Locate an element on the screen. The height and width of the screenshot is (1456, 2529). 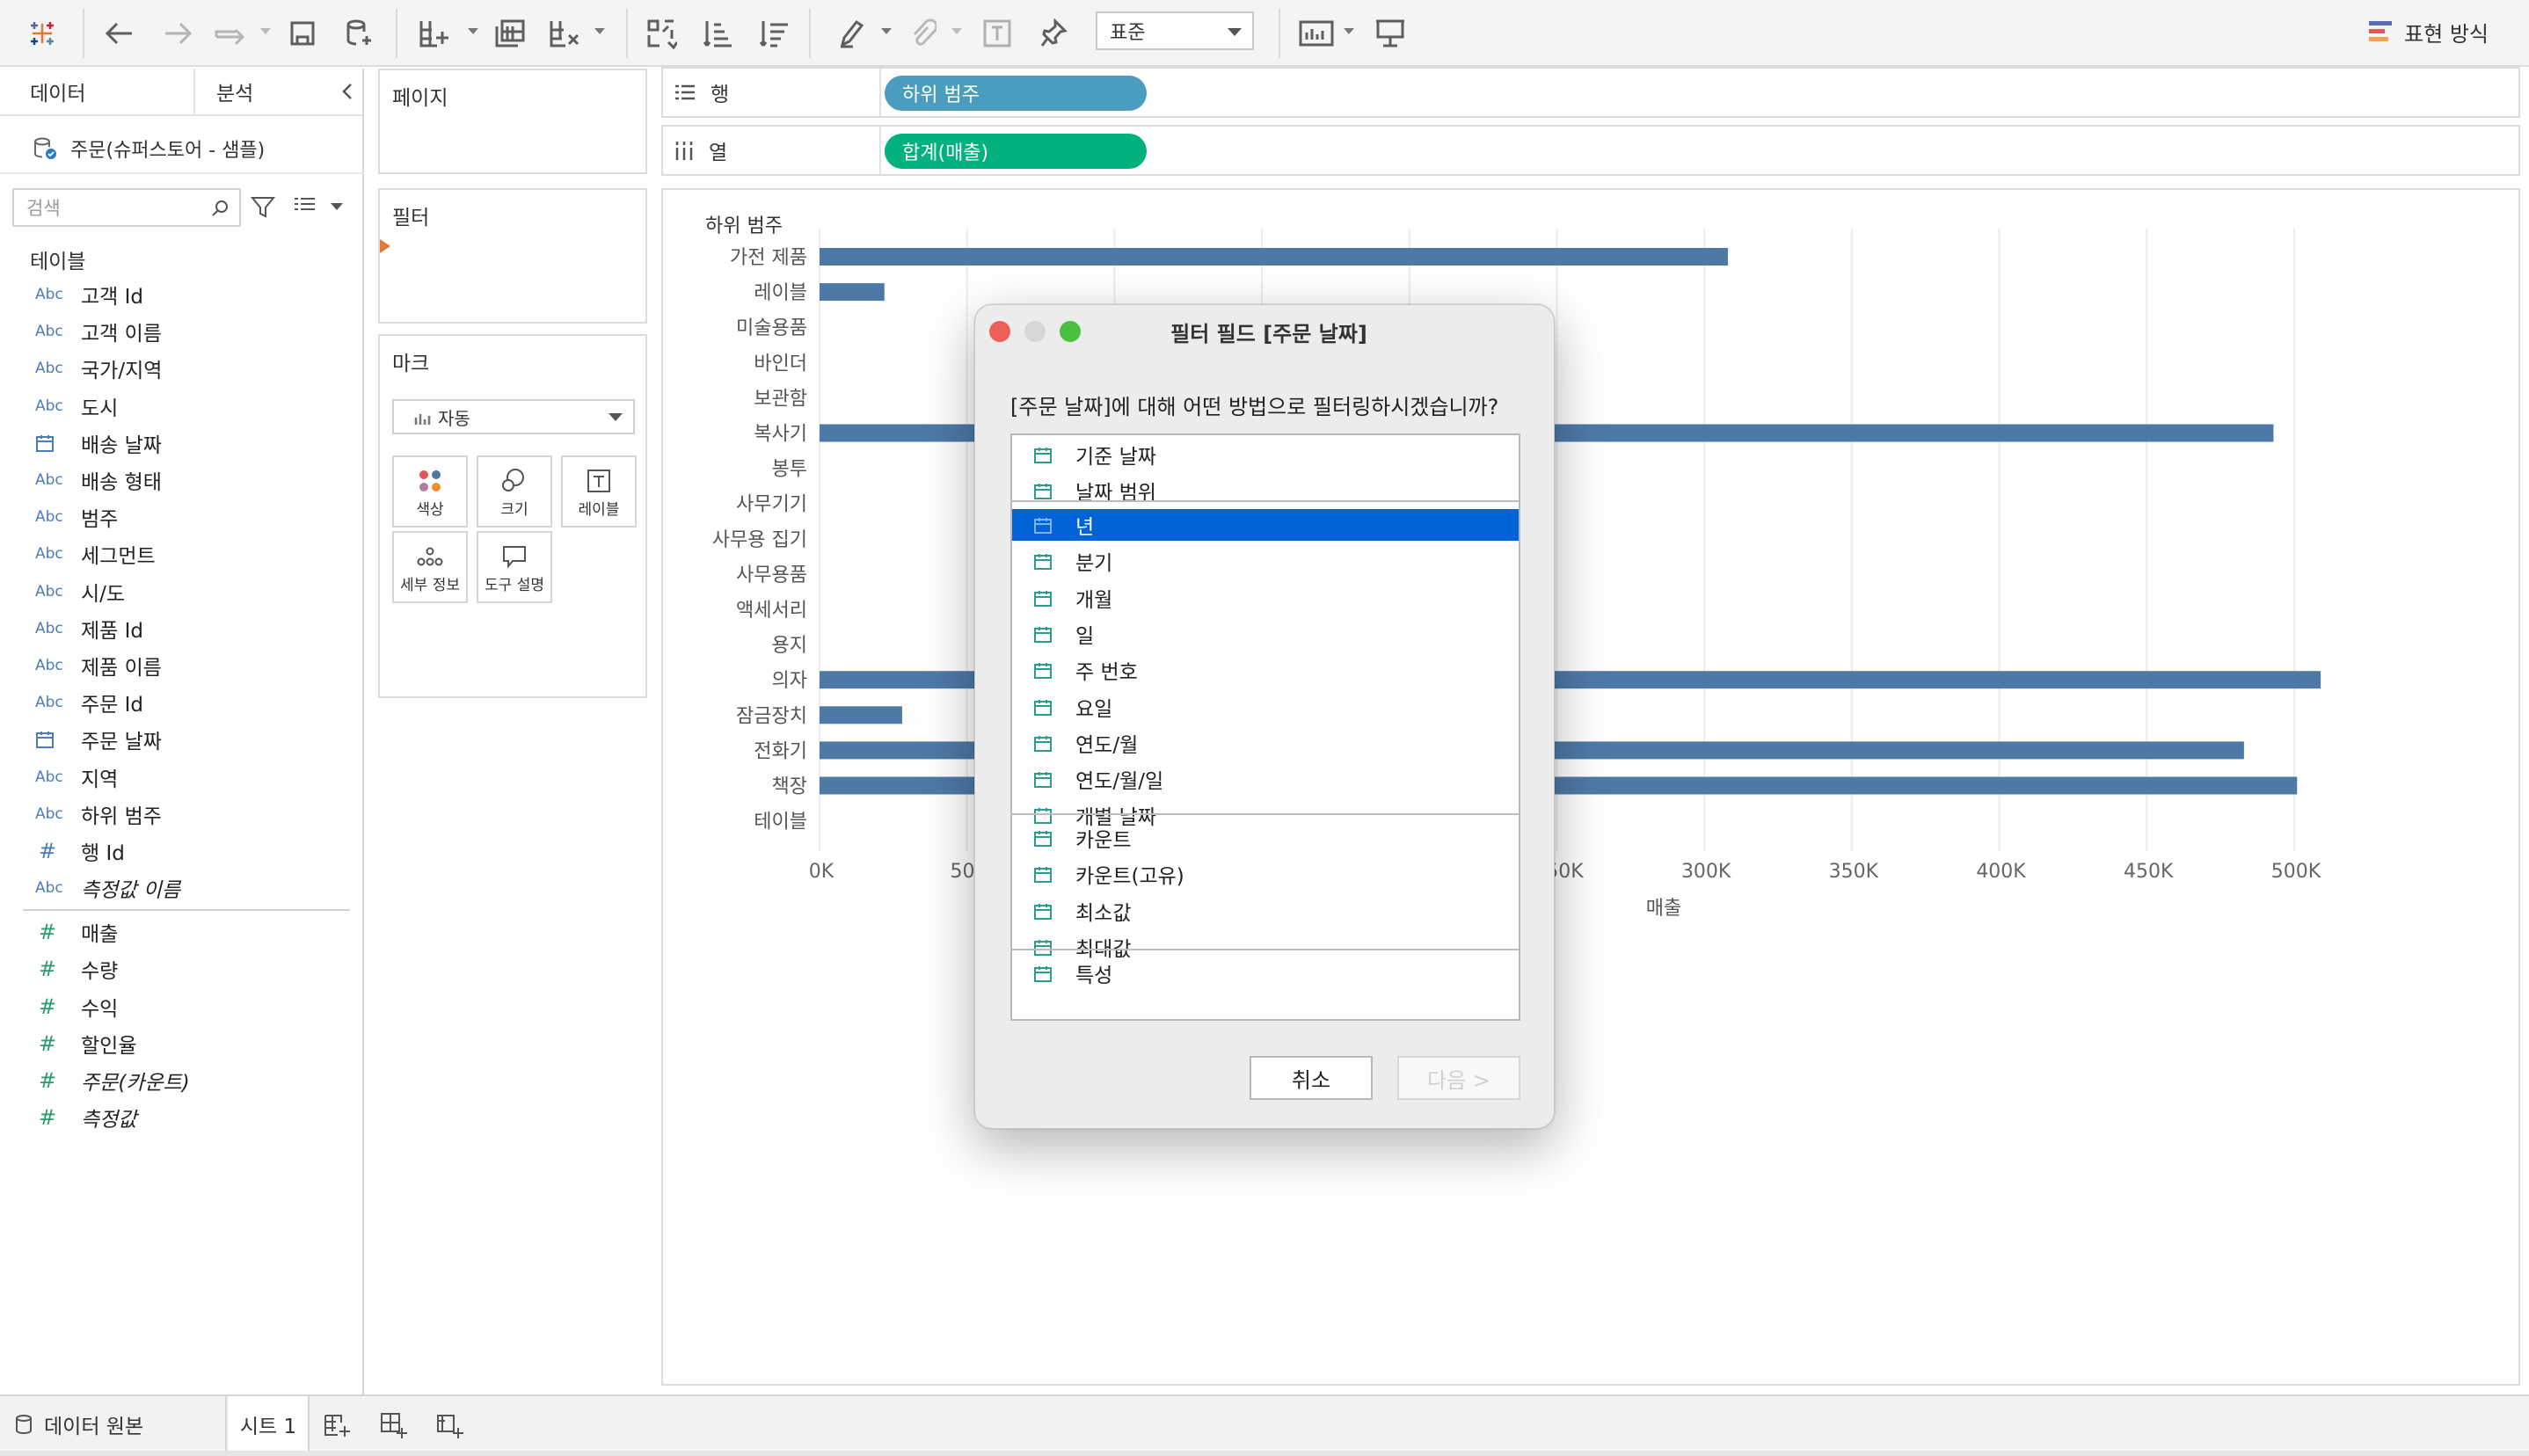
dimension-field: Abc 측정값 이름 is located at coordinates (182, 888).